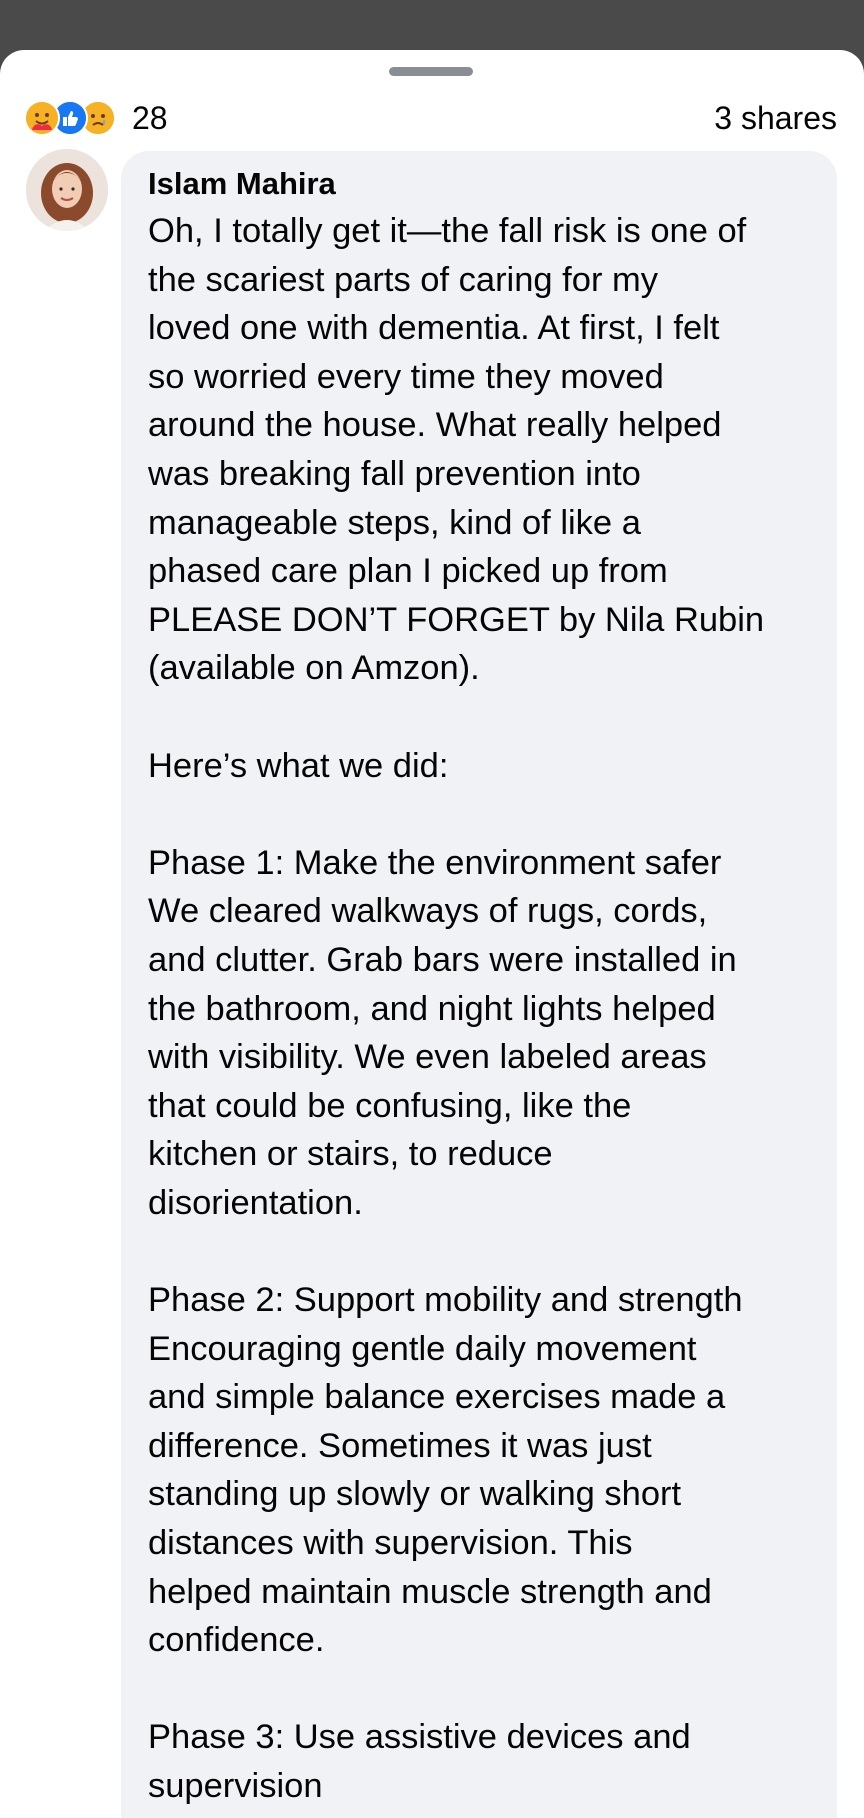 The height and width of the screenshot is (1818, 864). I want to click on care-reaction-icon, so click(42, 118).